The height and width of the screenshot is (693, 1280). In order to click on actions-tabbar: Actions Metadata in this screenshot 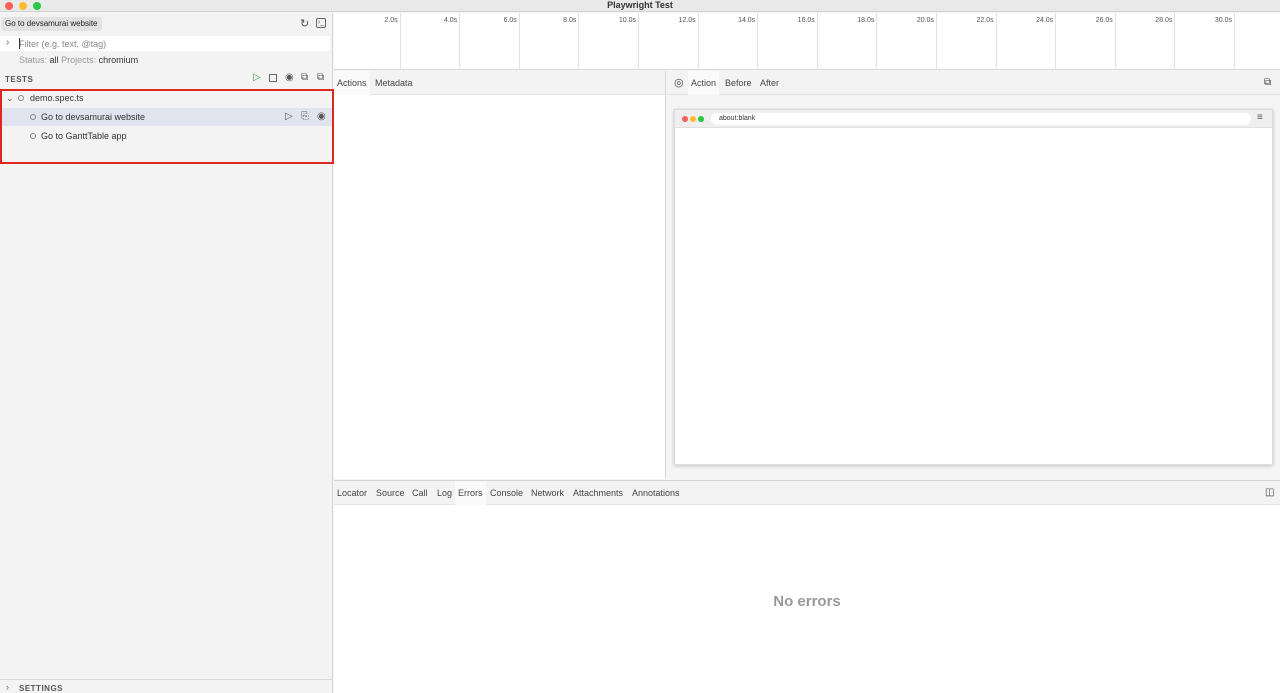, I will do `click(499, 83)`.